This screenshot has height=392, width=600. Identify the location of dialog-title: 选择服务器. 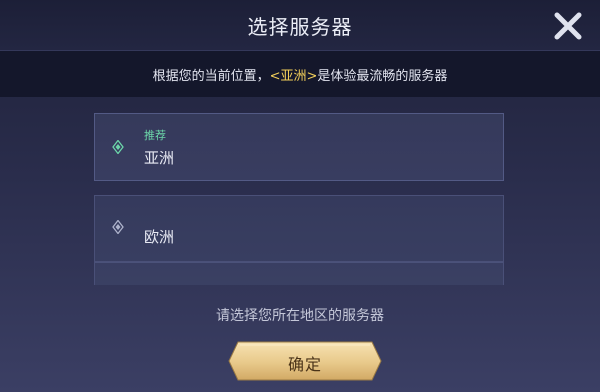
(300, 27).